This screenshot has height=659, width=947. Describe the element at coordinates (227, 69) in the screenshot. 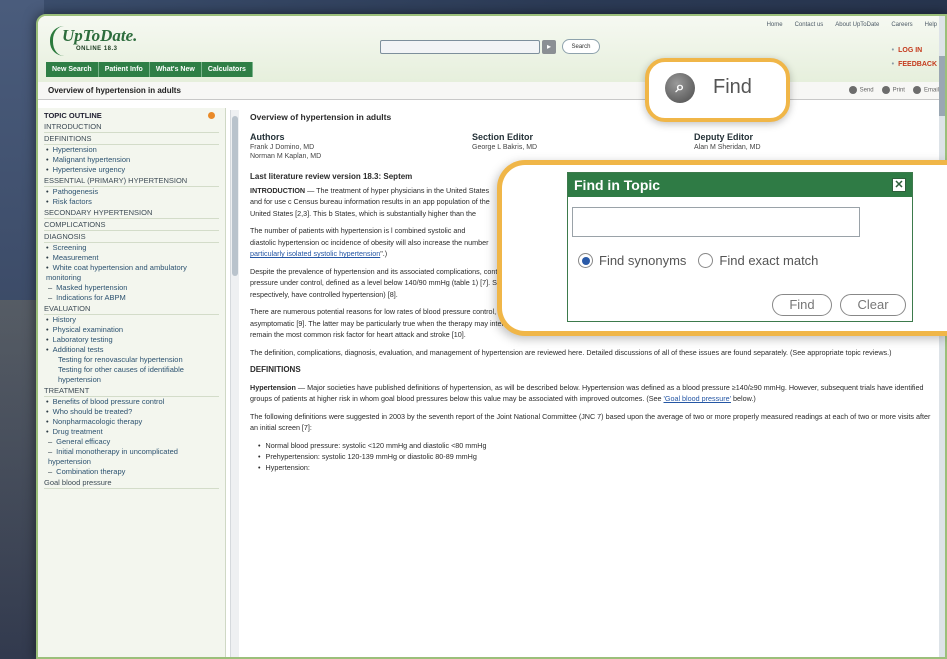

I see `nav-calculators: Calculators` at that location.